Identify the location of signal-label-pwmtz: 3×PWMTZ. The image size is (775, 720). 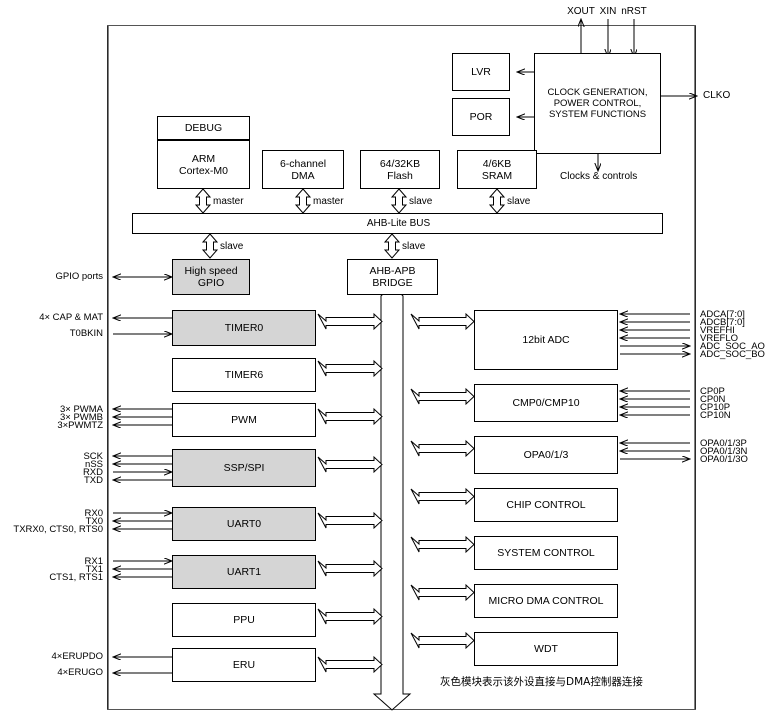
(80, 425).